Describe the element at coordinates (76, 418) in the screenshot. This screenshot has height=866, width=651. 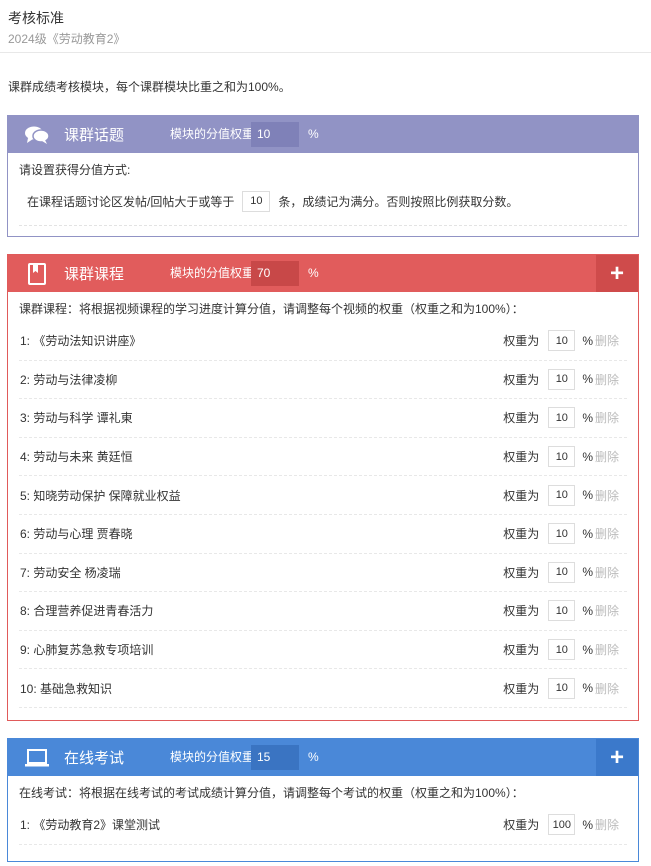
I see `item-title: 3: 劳动与科学 谭礼東` at that location.